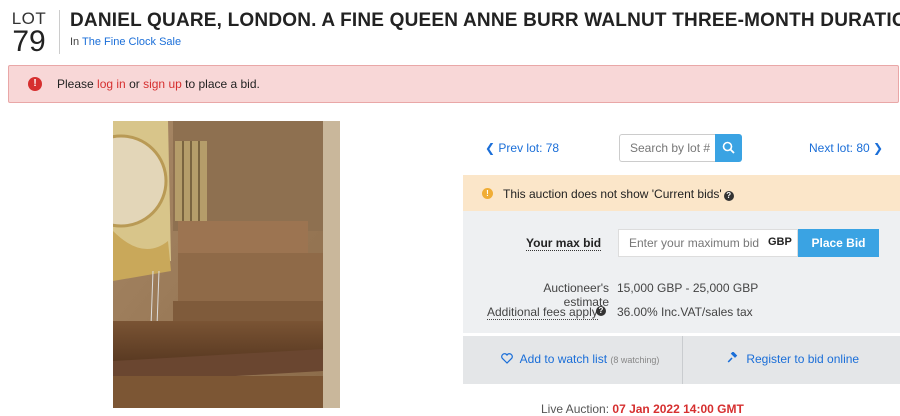  What do you see at coordinates (131, 42) in the screenshot?
I see `sale-link: The Fine Clock Sale` at bounding box center [131, 42].